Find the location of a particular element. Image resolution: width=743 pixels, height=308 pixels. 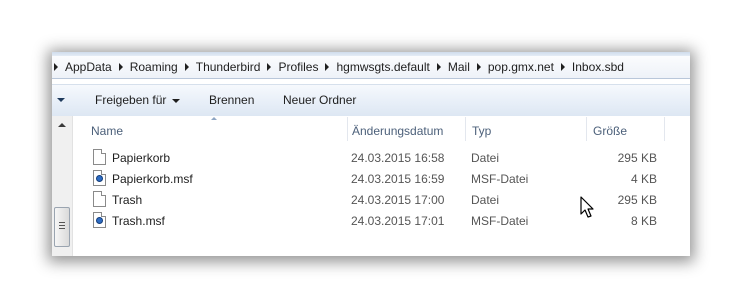

breadcrumb-item: Mail is located at coordinates (459, 67).